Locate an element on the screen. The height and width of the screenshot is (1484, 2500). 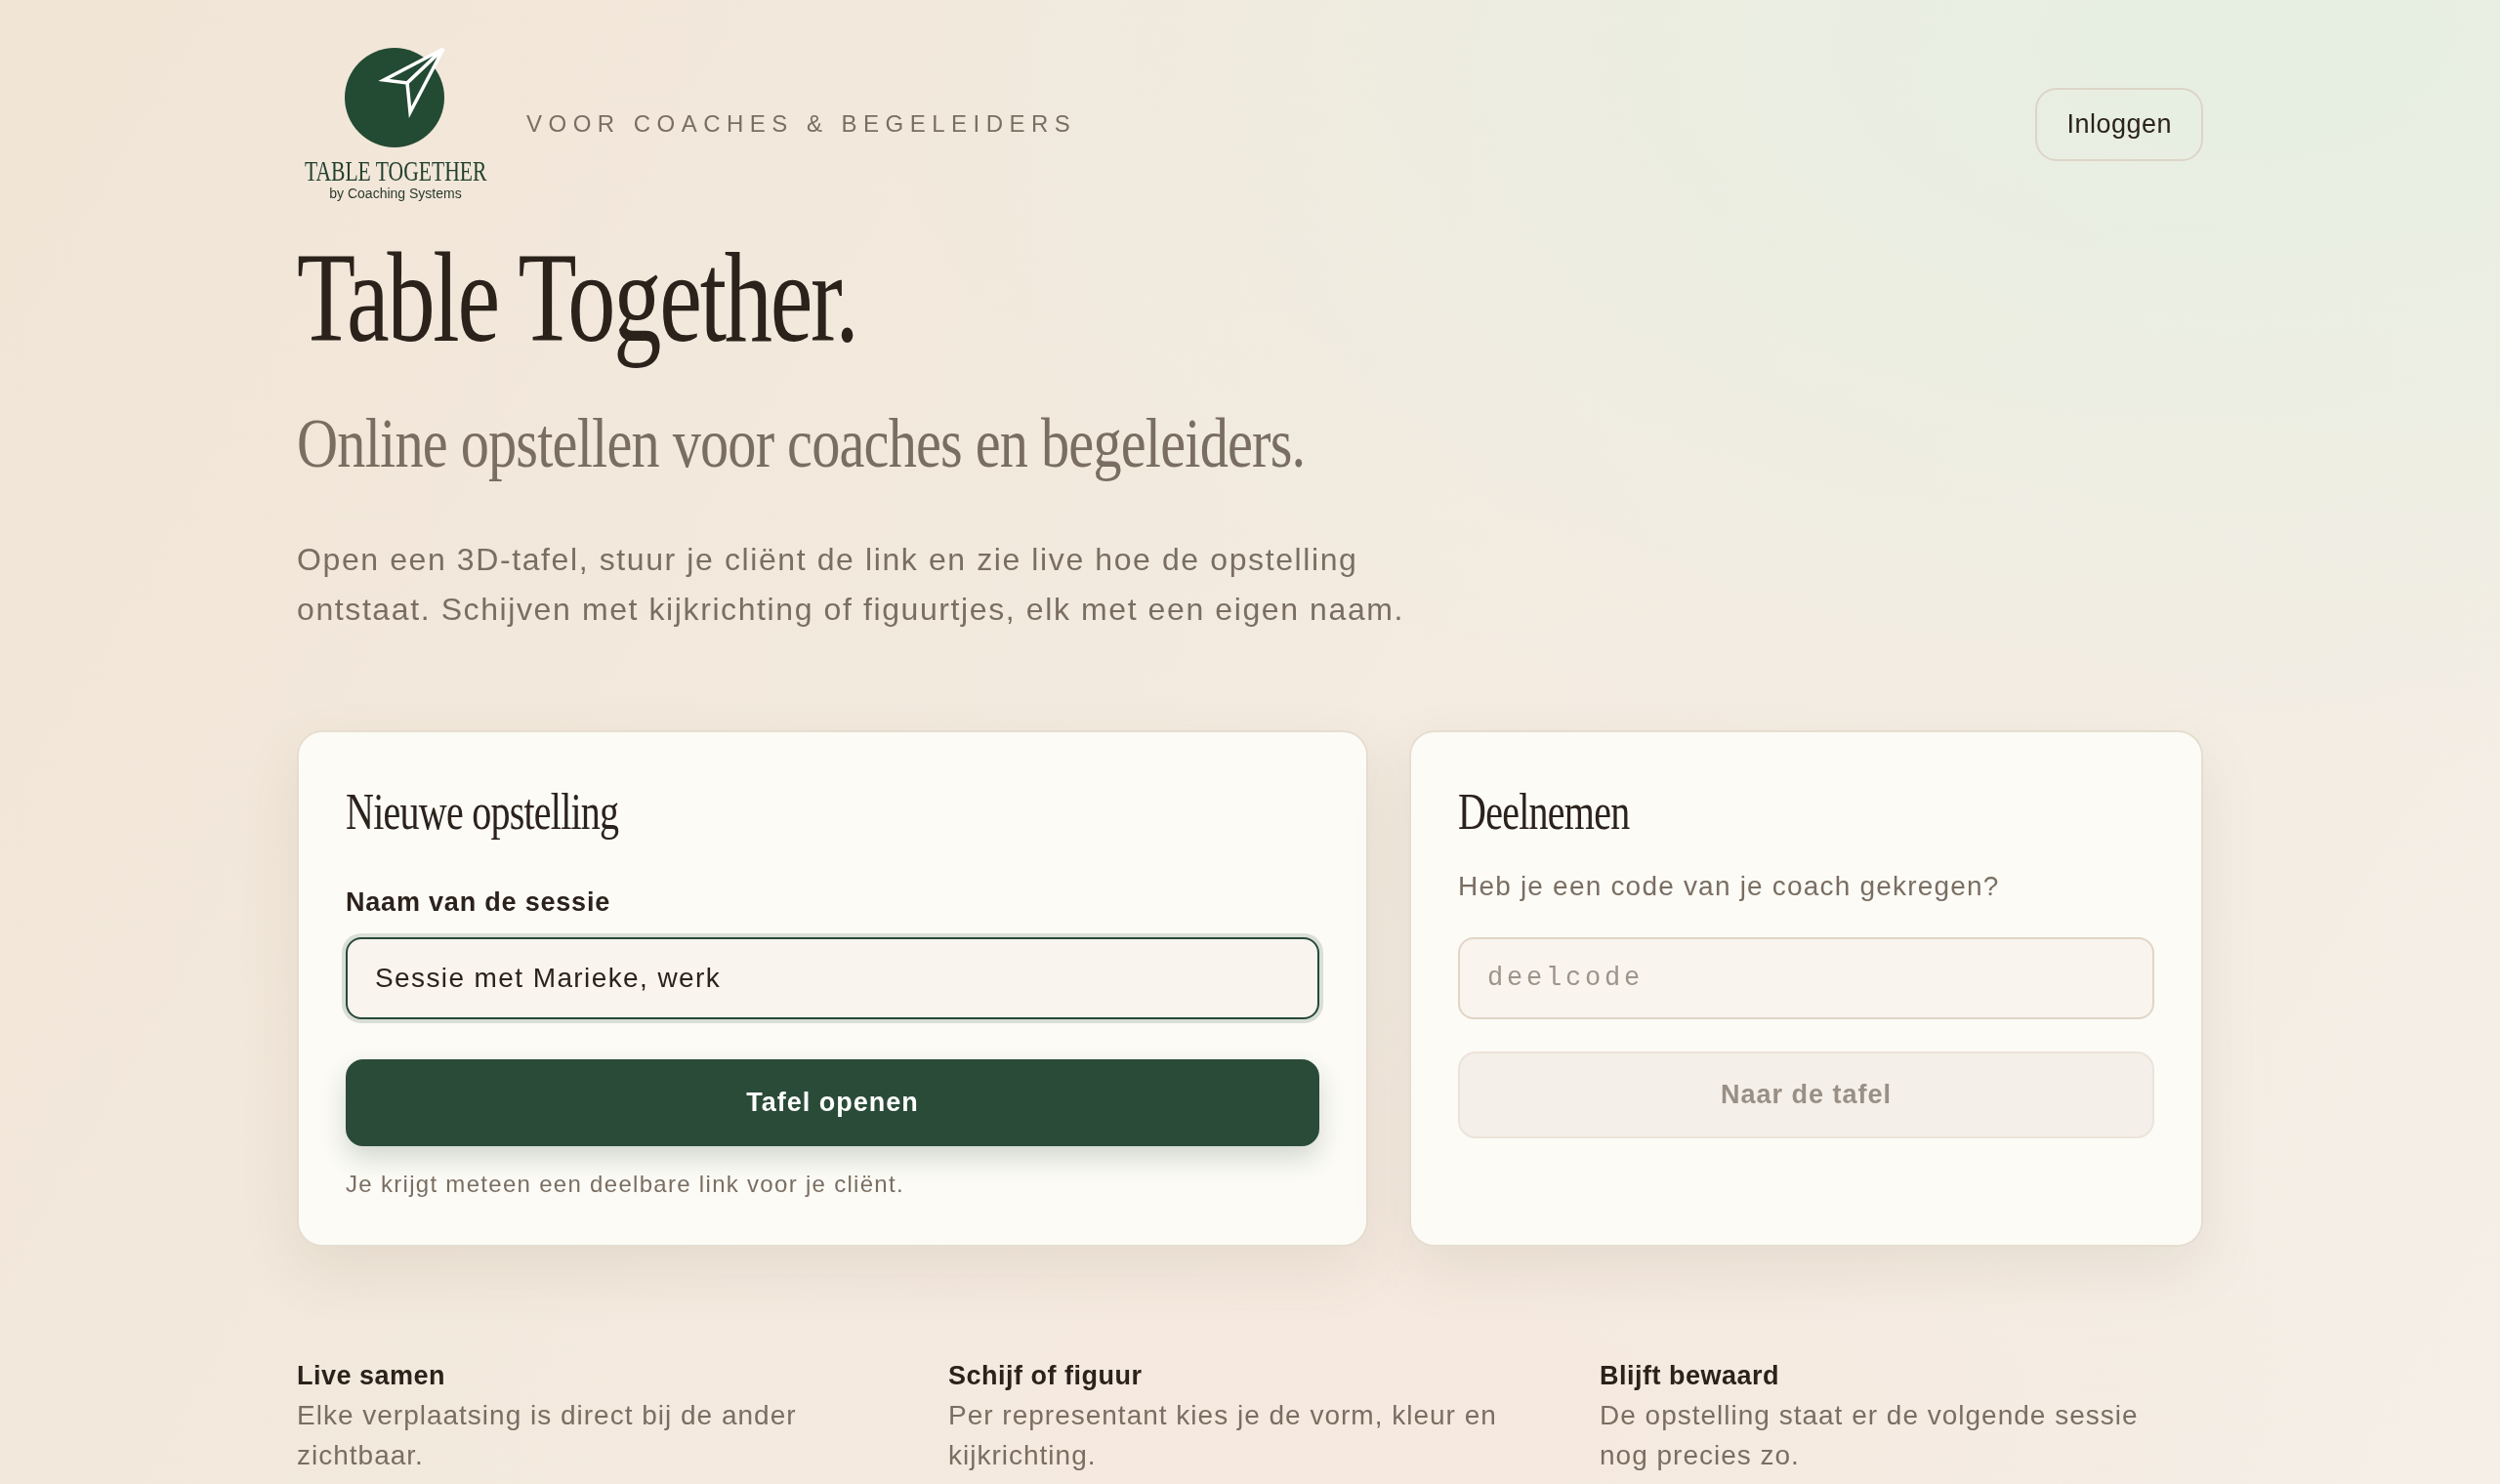
feature-text: Elke verplaatsing is direct bij de ander zichtbaar. is located at coordinates (547, 1435).